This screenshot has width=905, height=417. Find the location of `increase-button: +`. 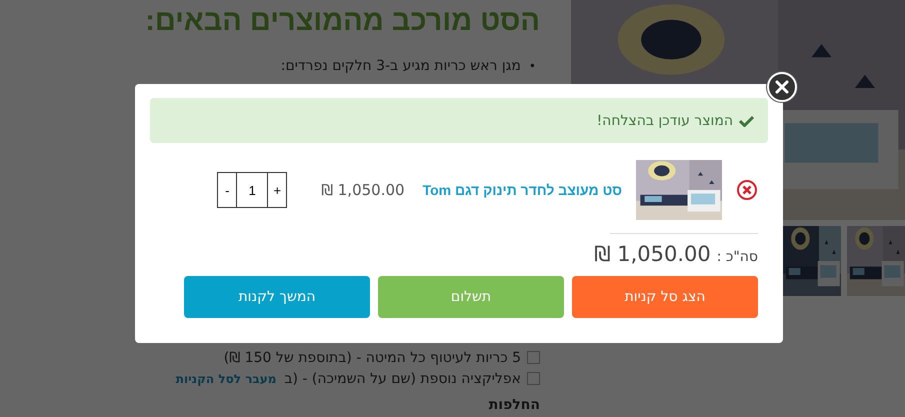

increase-button: + is located at coordinates (277, 190).